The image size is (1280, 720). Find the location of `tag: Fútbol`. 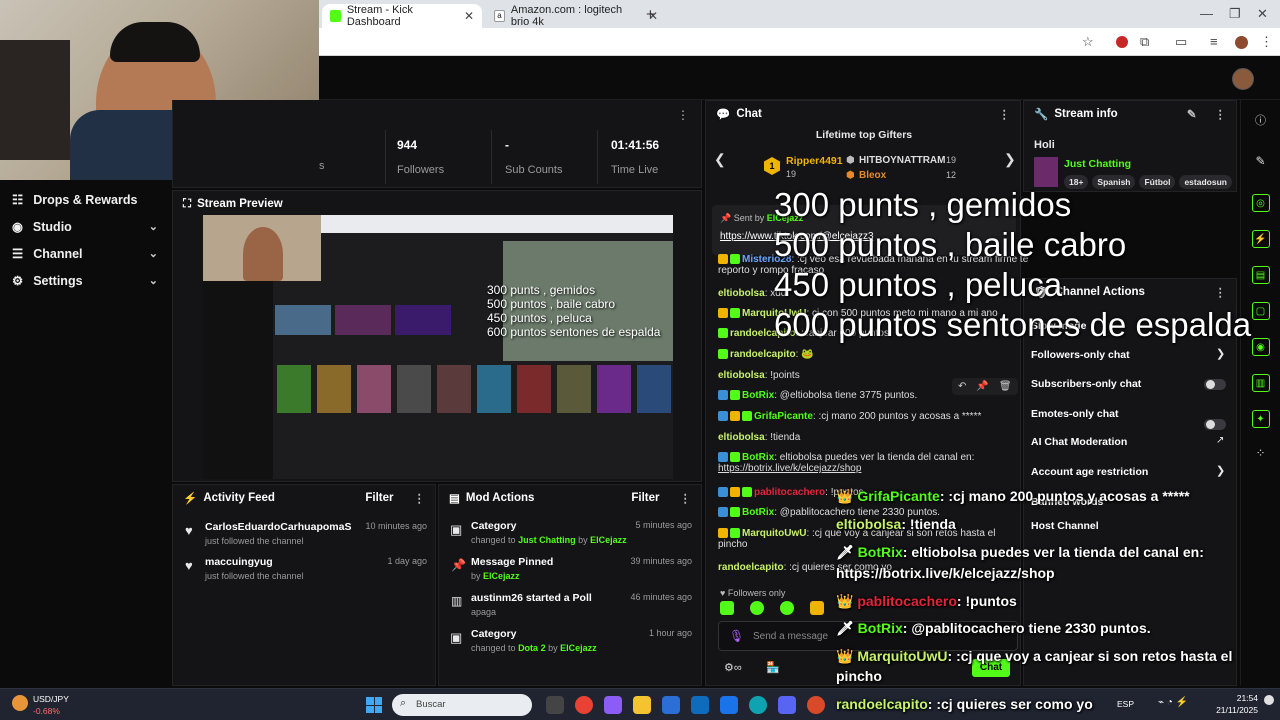

tag: Fútbol is located at coordinates (1157, 182).